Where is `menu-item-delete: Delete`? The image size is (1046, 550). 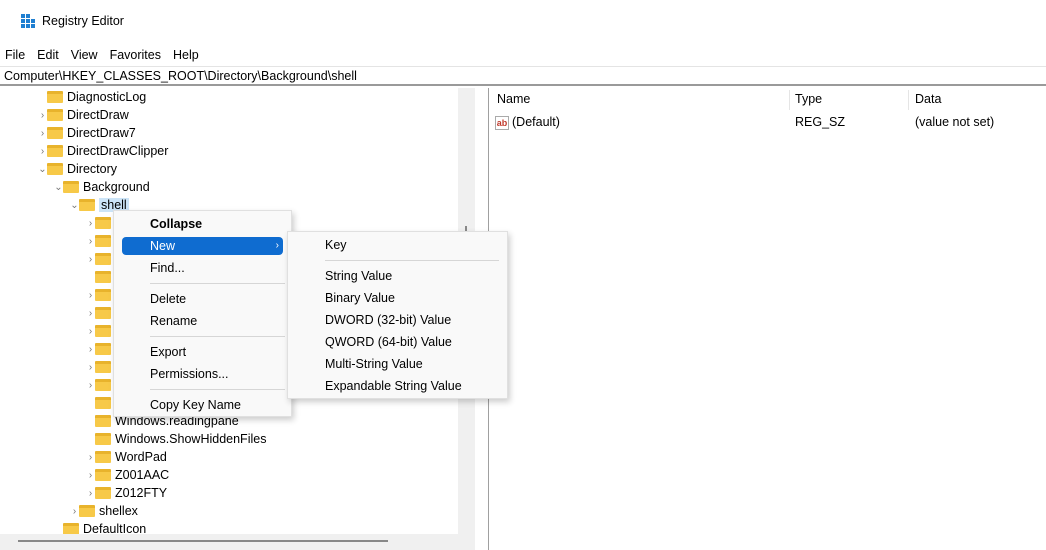 menu-item-delete: Delete is located at coordinates (202, 299).